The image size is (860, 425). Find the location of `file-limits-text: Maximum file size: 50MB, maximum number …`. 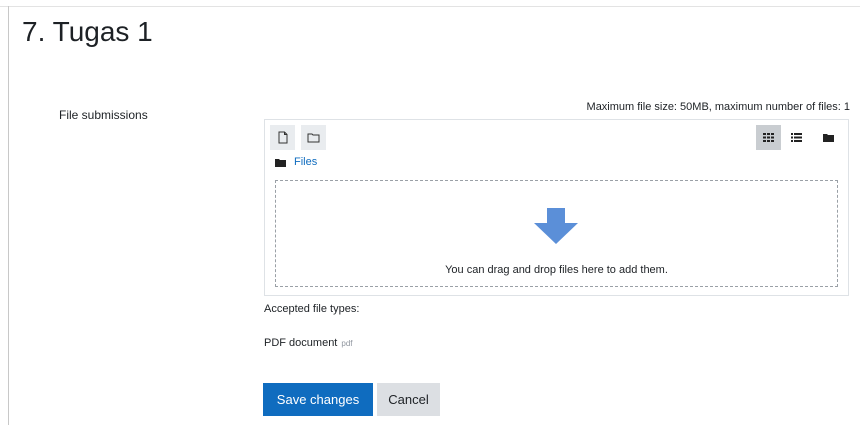

file-limits-text: Maximum file size: 50MB, maximum number … is located at coordinates (718, 107).